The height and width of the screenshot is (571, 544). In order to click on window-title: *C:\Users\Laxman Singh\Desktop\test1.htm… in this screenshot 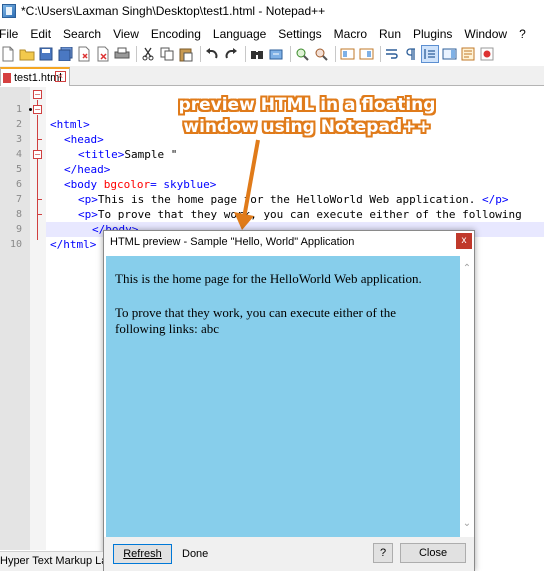, I will do `click(173, 11)`.